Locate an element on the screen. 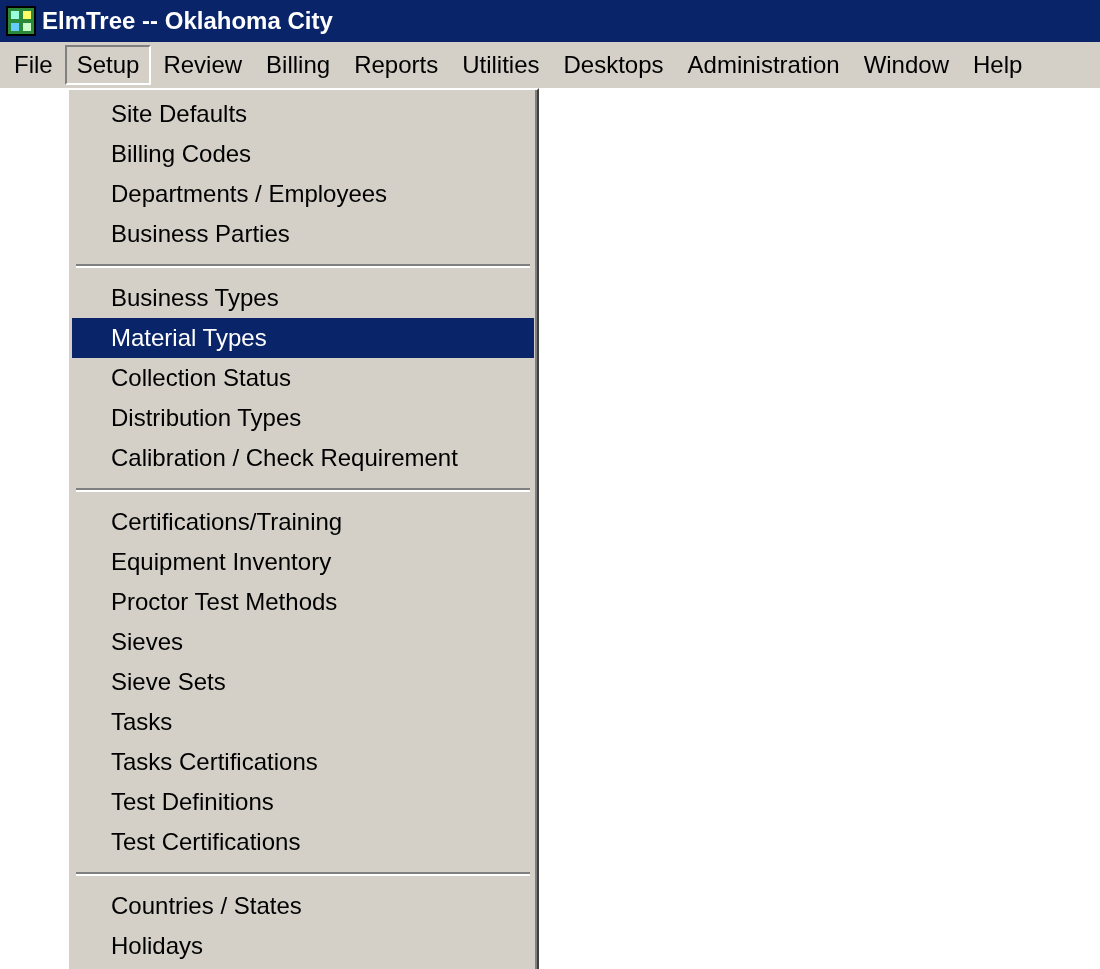 This screenshot has height=969, width=1100. menu-item: Sieve Sets is located at coordinates (303, 682).